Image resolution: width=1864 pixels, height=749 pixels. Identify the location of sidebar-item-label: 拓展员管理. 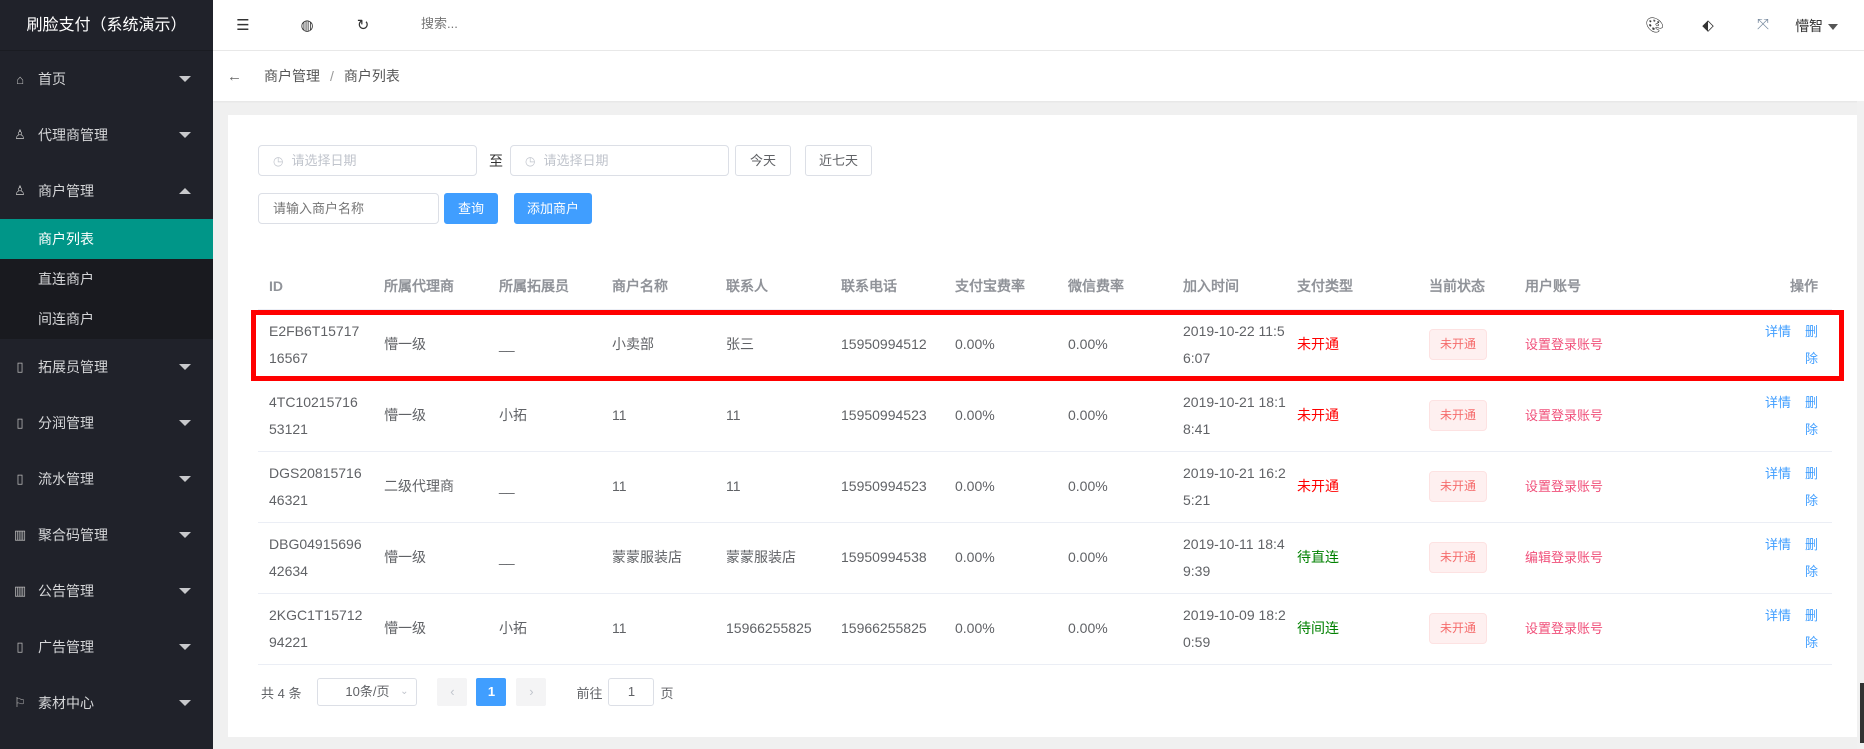
(73, 367).